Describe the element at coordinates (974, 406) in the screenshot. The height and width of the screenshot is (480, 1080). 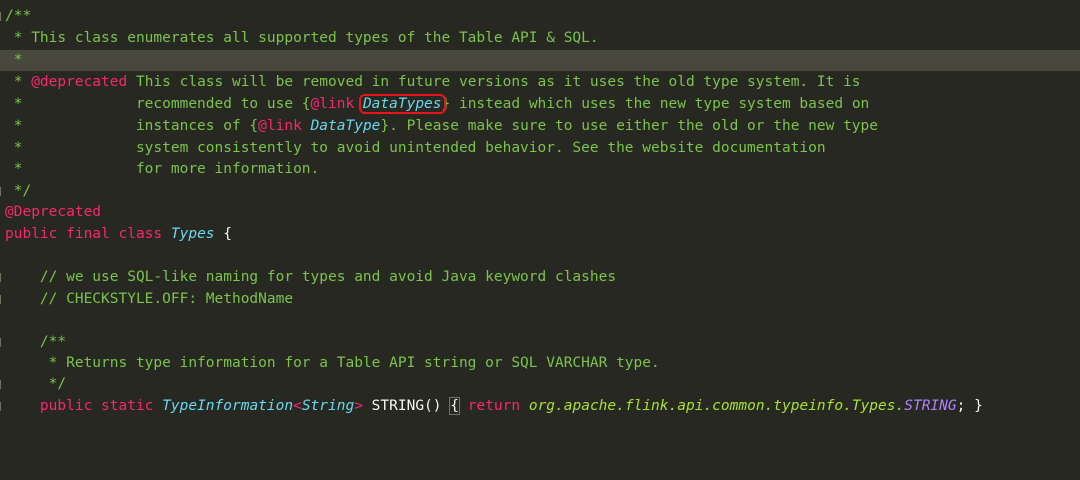
I see `close-brace: }` at that location.